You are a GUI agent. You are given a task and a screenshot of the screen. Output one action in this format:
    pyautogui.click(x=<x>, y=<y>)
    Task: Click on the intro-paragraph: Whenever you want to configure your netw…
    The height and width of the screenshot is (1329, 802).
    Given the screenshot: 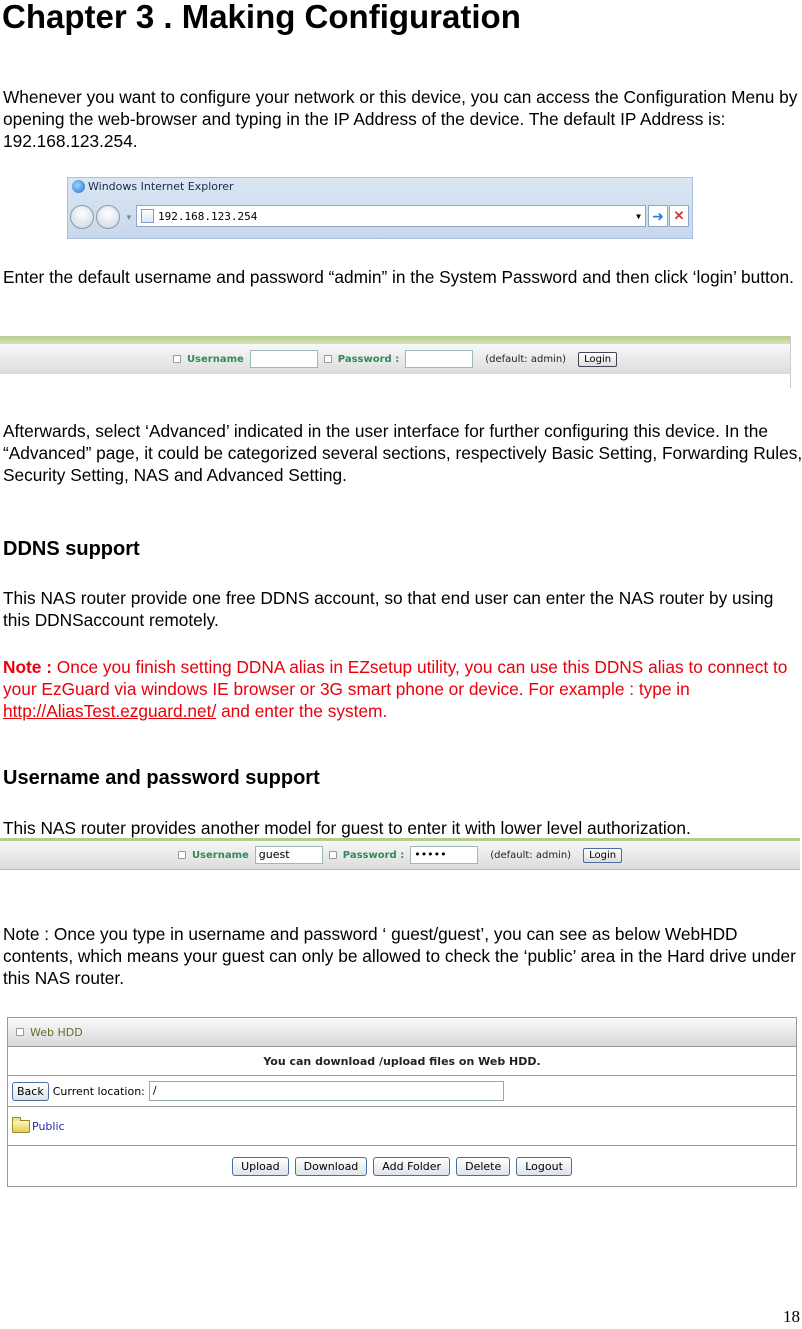 What is the action you would take?
    pyautogui.click(x=400, y=119)
    